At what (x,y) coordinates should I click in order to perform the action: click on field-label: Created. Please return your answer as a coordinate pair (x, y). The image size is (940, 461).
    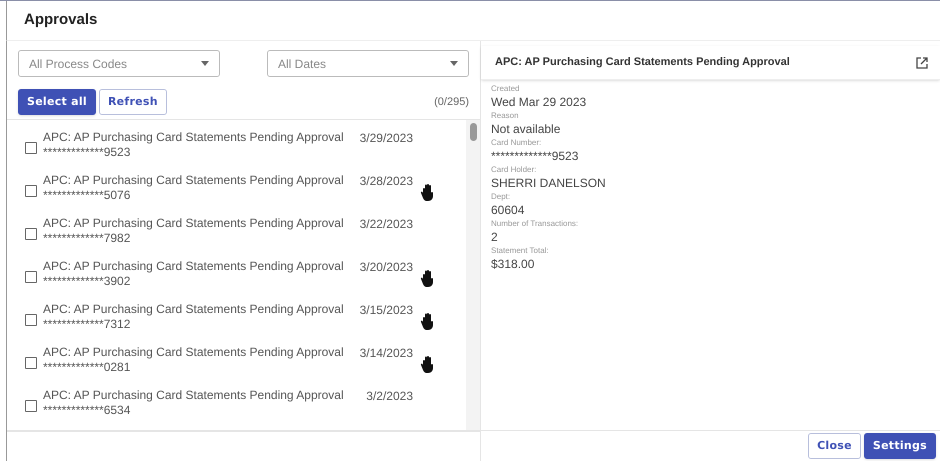
    Looking at the image, I should click on (505, 88).